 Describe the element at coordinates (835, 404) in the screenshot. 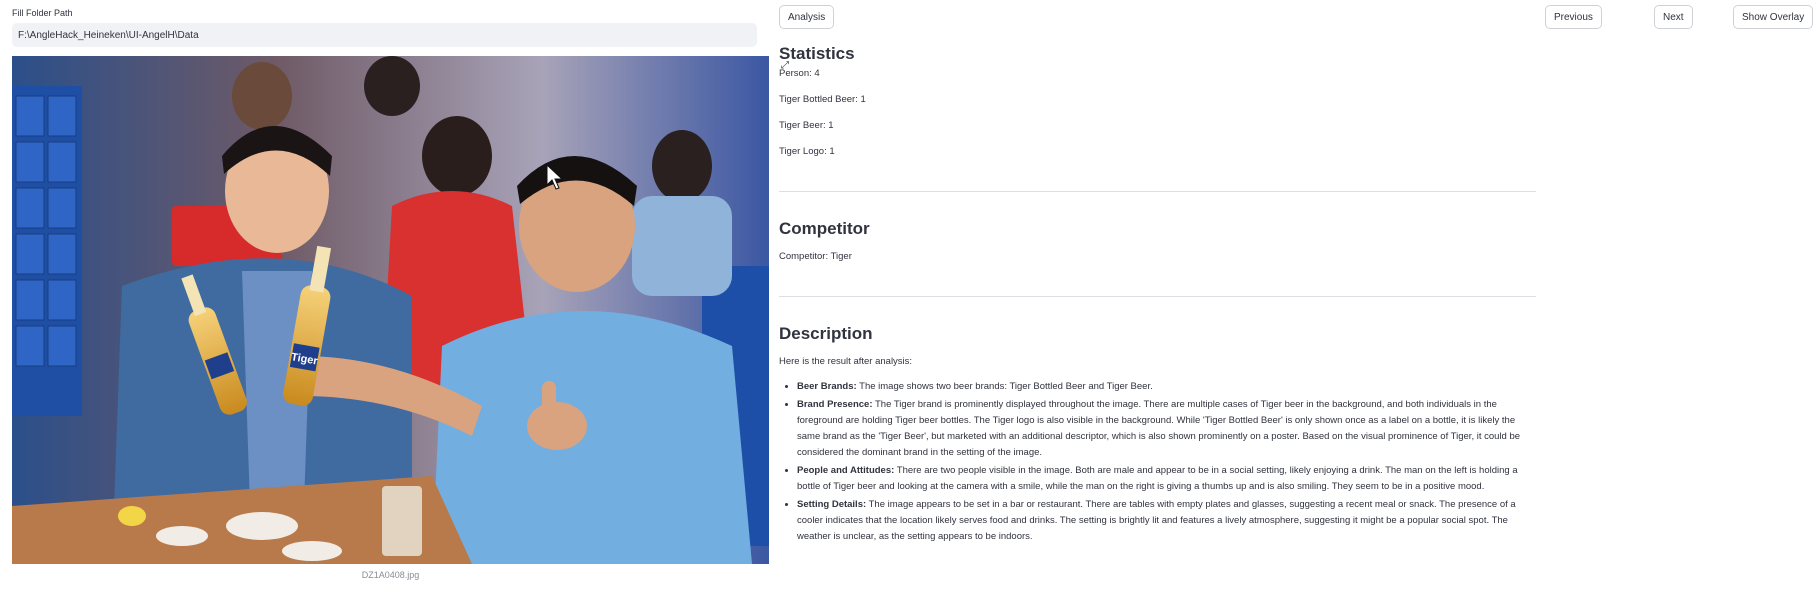

I see `list-item-heading: Brand Presence:` at that location.